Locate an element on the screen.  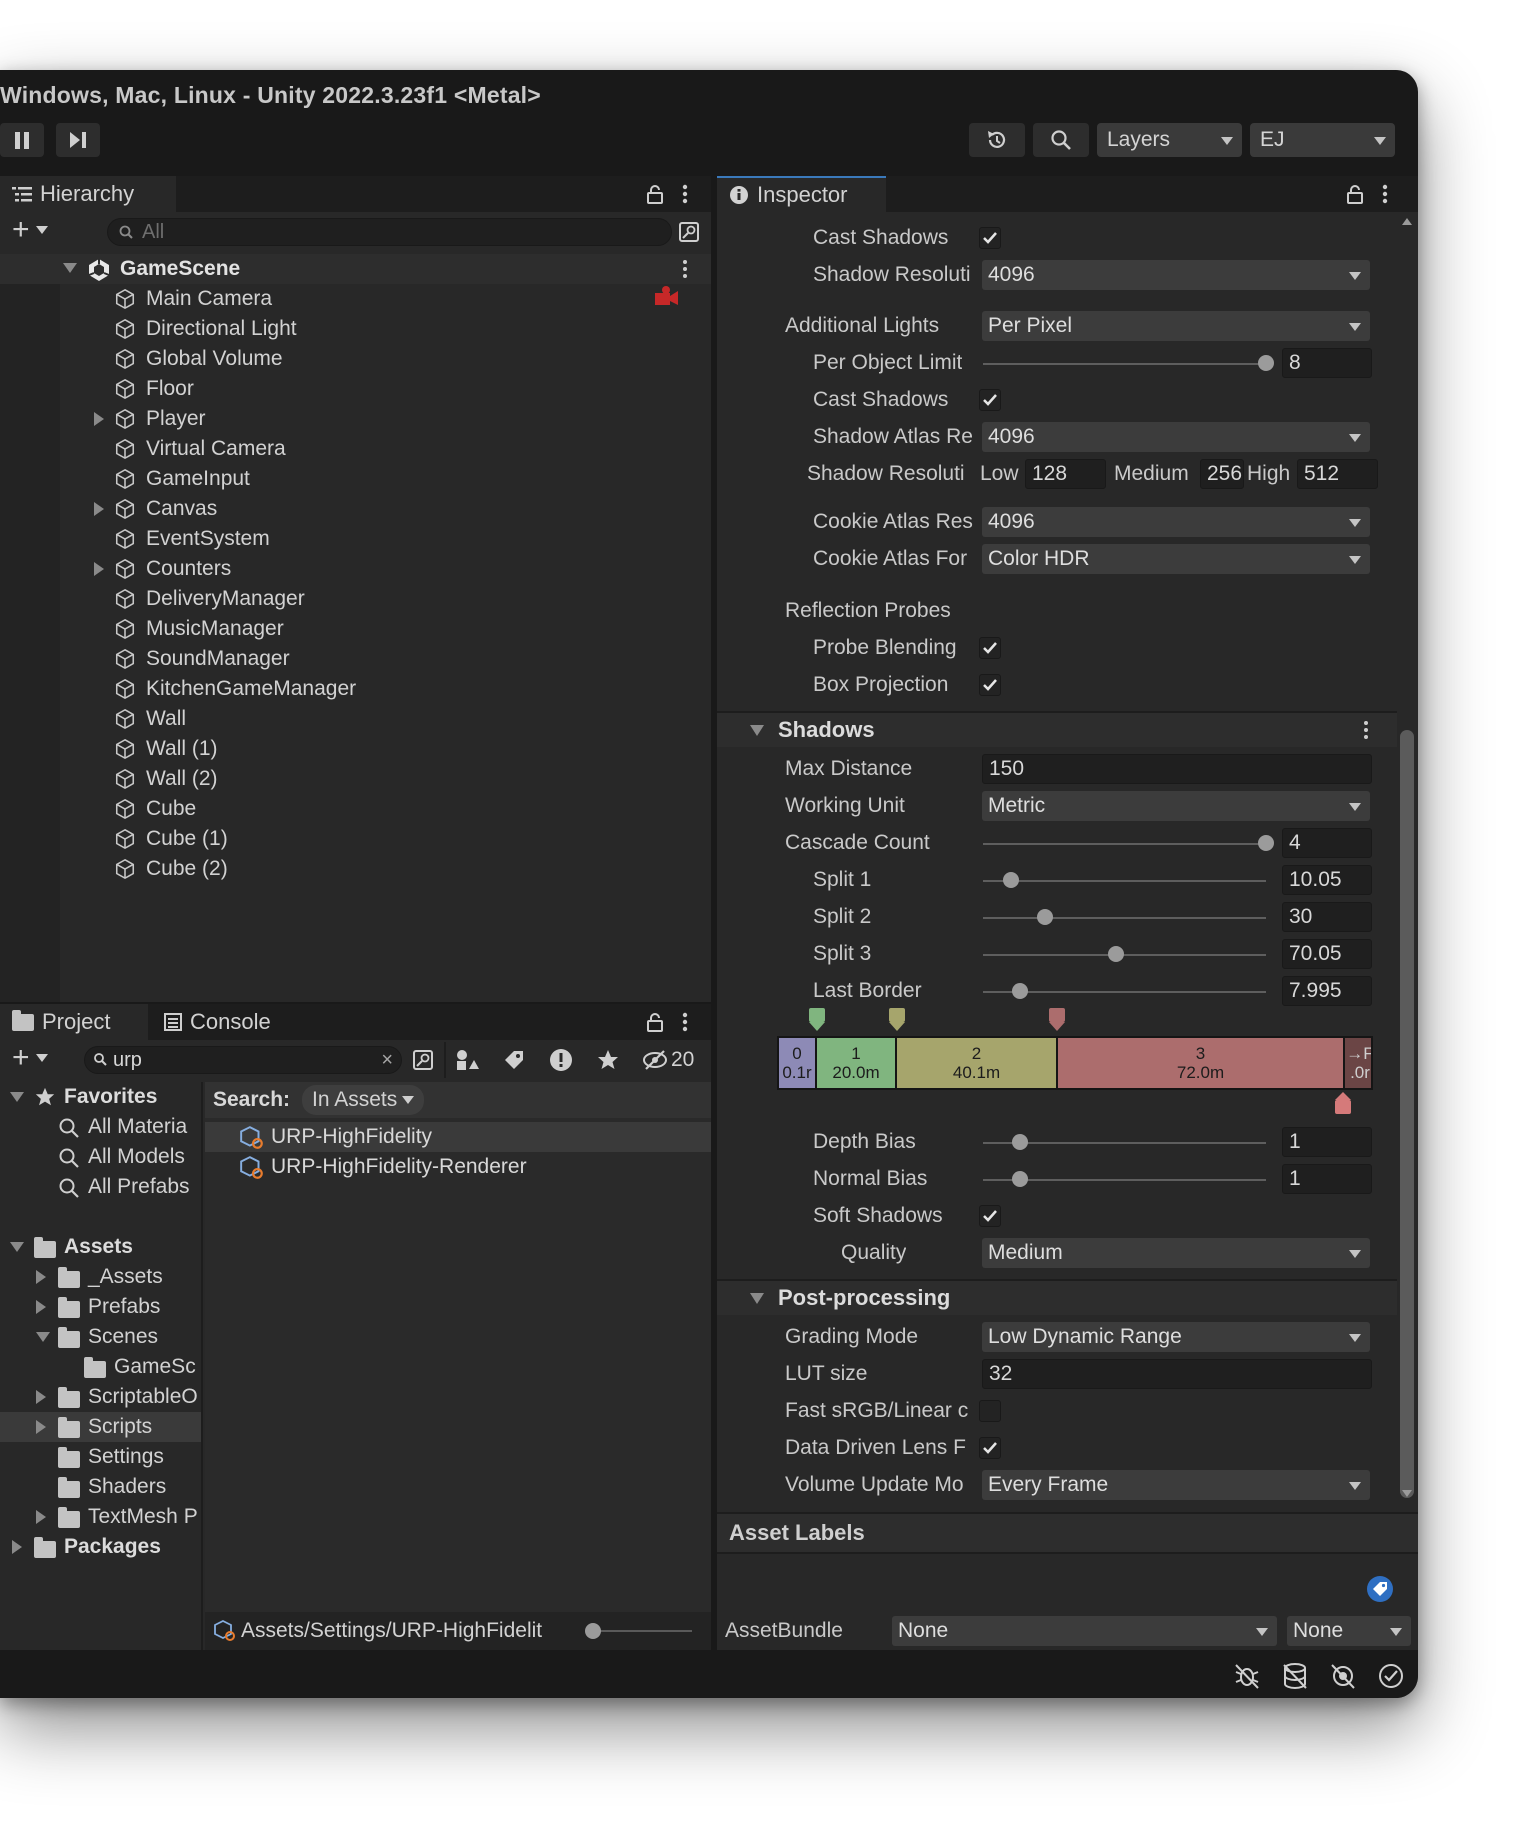
layout-dropdown: EJ is located at coordinates (1322, 140).